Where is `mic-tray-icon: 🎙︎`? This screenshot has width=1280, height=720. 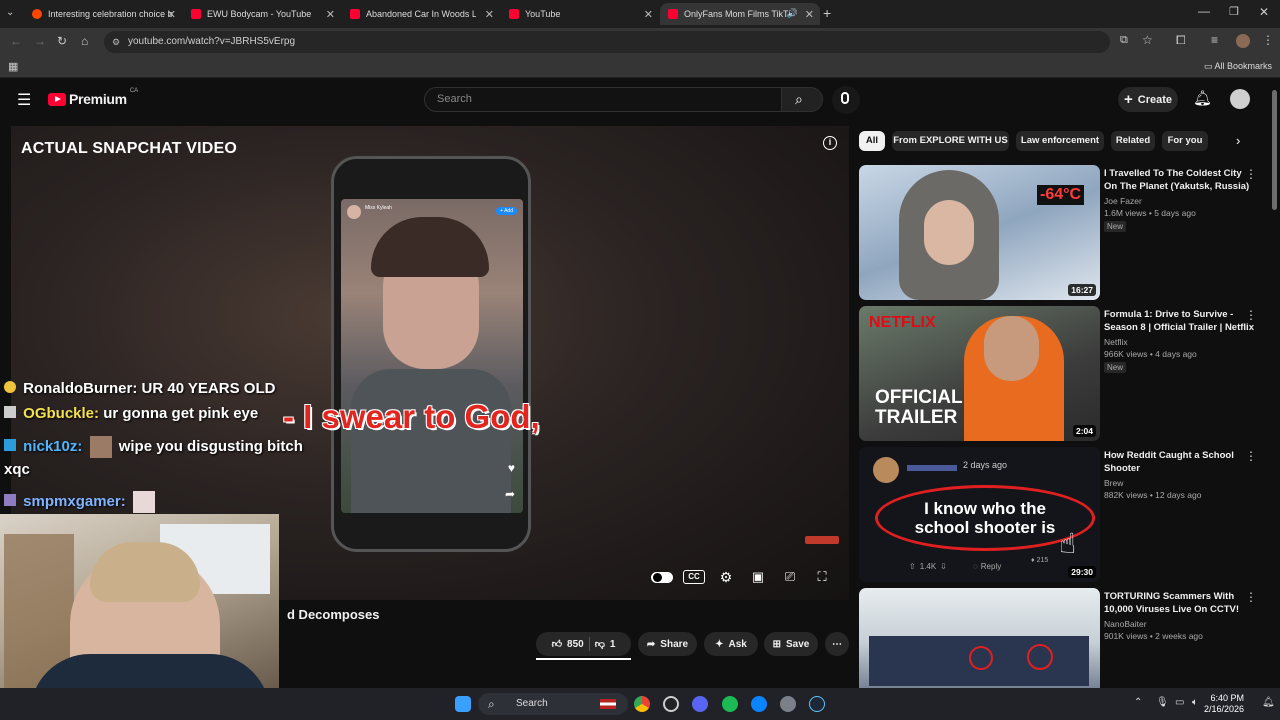
mic-tray-icon: 🎙︎ is located at coordinates (1162, 702).